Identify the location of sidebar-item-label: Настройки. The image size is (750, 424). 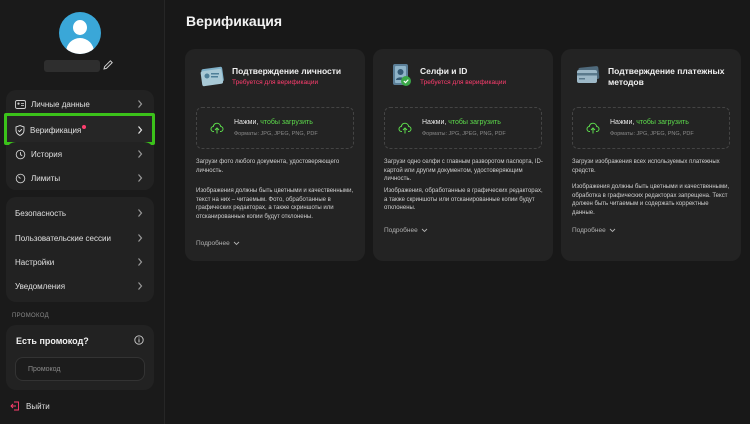
(35, 262).